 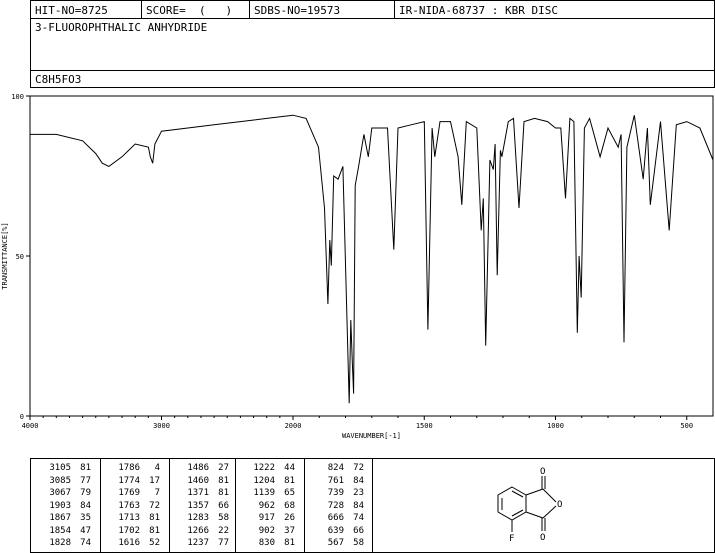 I want to click on peak-wavenumber: 824, so click(x=335, y=468).